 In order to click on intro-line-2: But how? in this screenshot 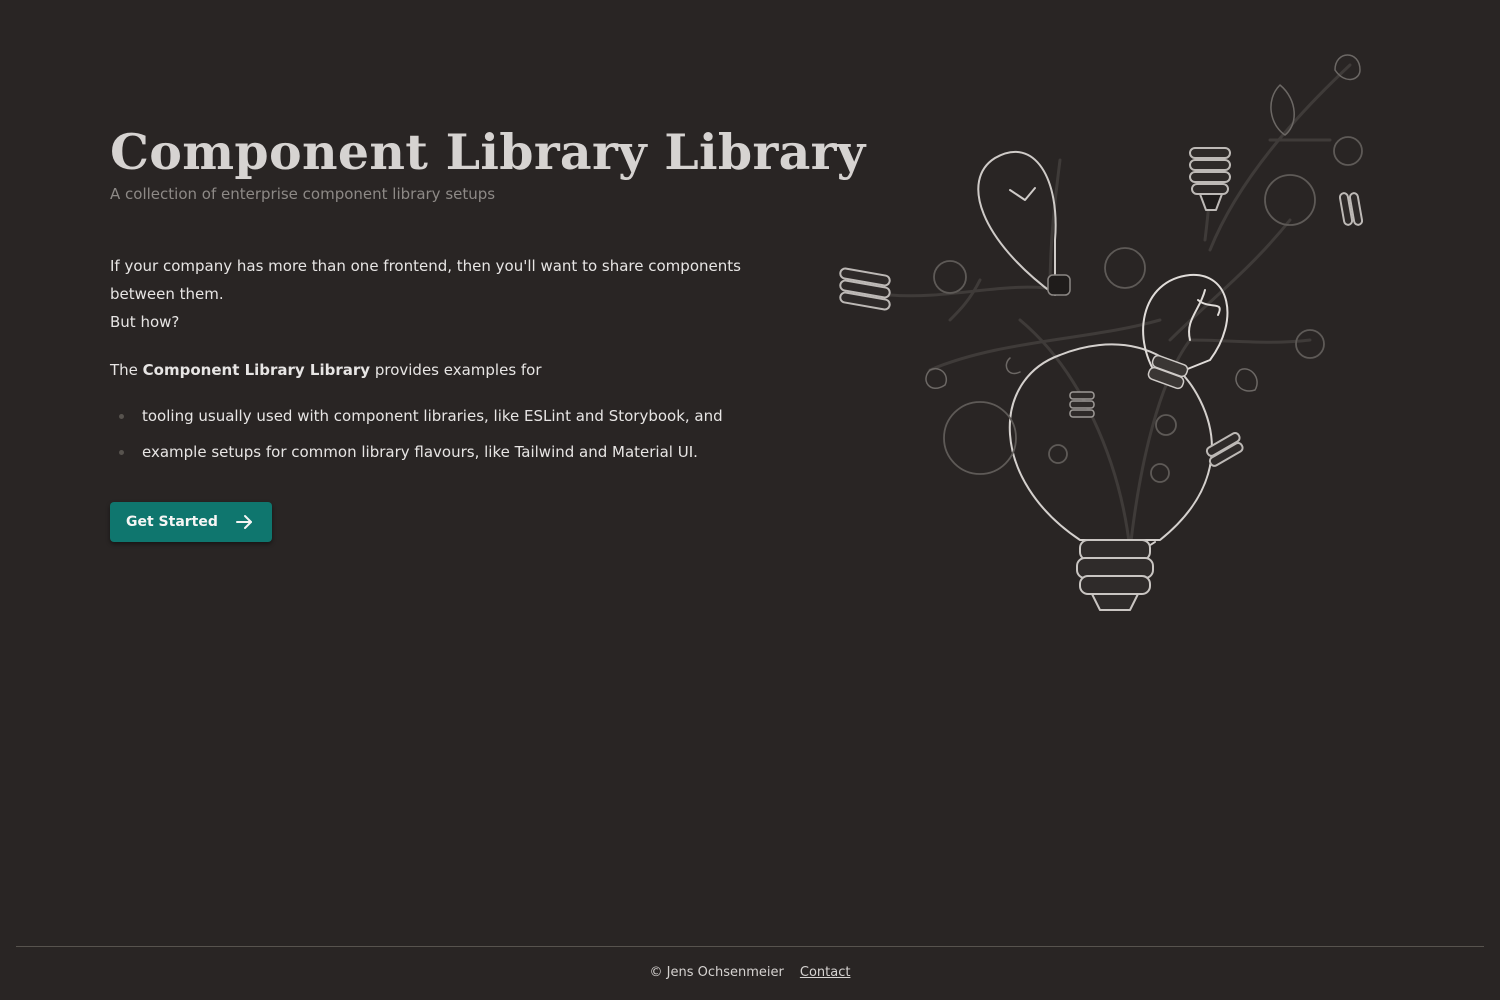, I will do `click(145, 322)`.